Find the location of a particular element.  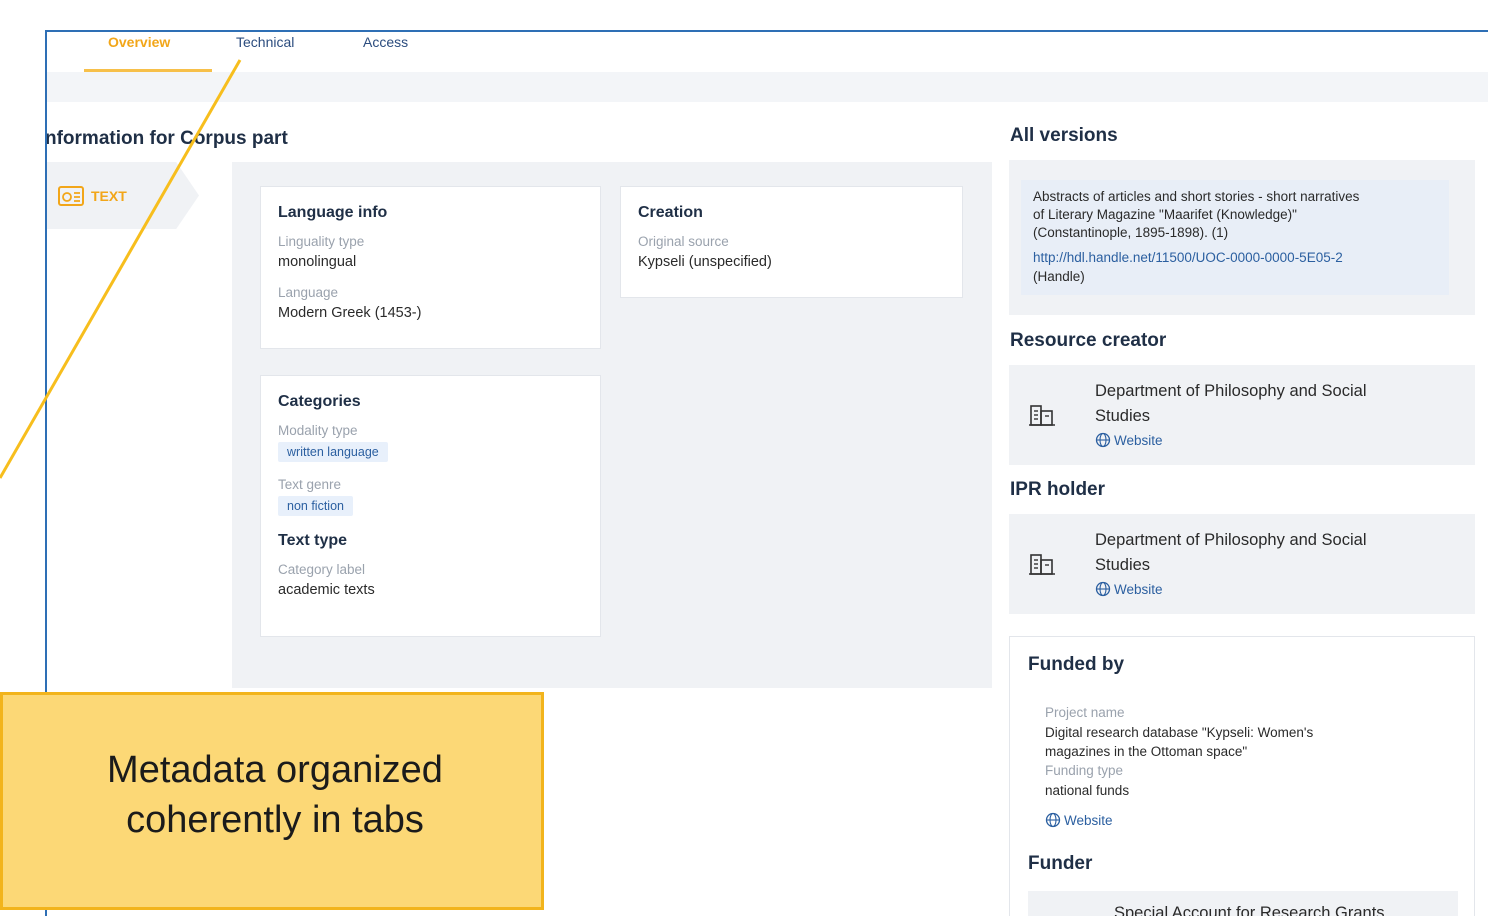

tab-overview: Overview is located at coordinates (139, 42).